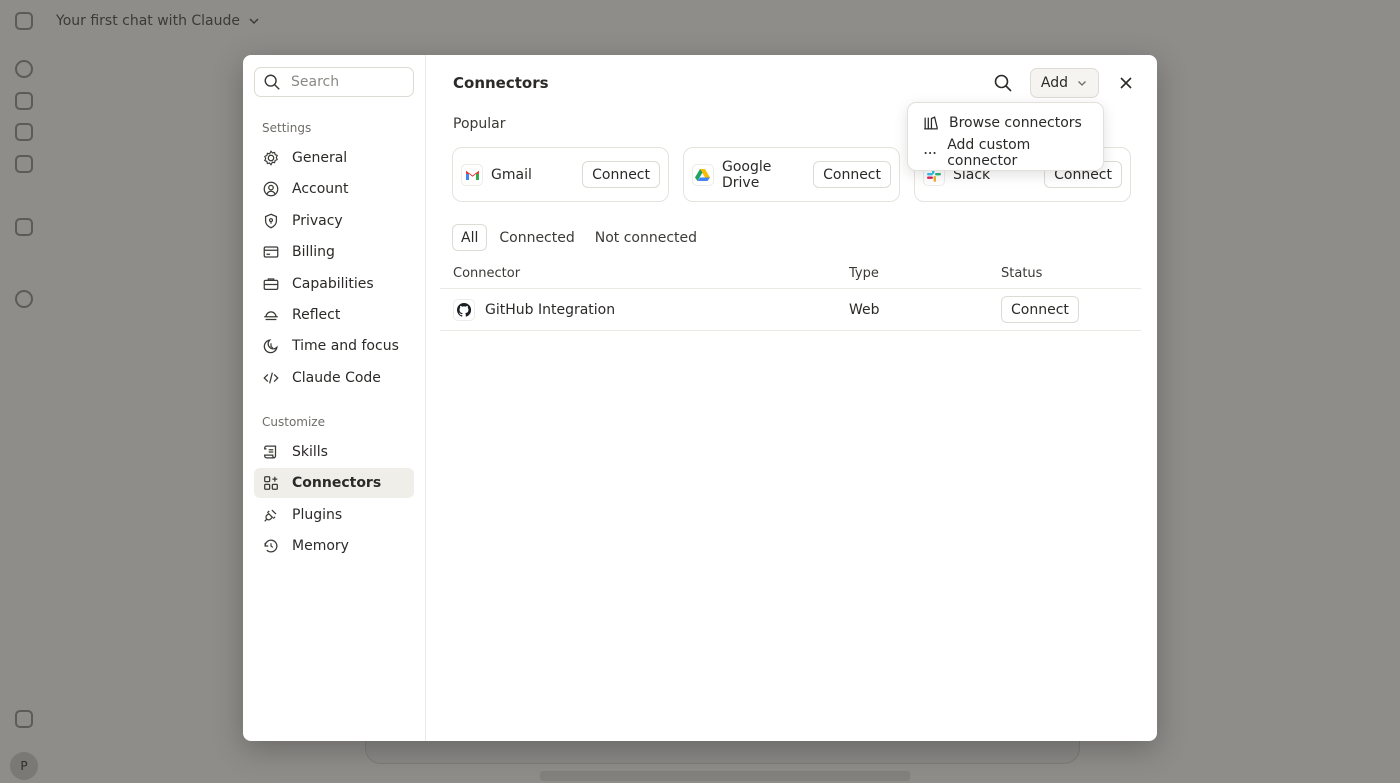 This screenshot has height=783, width=1400. What do you see at coordinates (270, 452) in the screenshot?
I see `scroll-icon` at bounding box center [270, 452].